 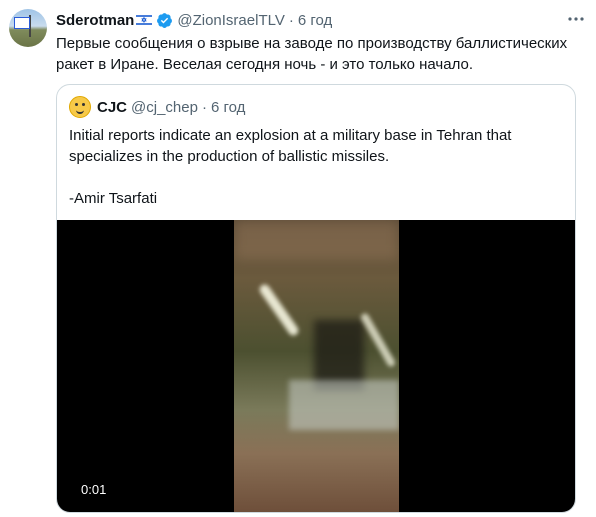 What do you see at coordinates (576, 19) in the screenshot?
I see `more-options-icon` at bounding box center [576, 19].